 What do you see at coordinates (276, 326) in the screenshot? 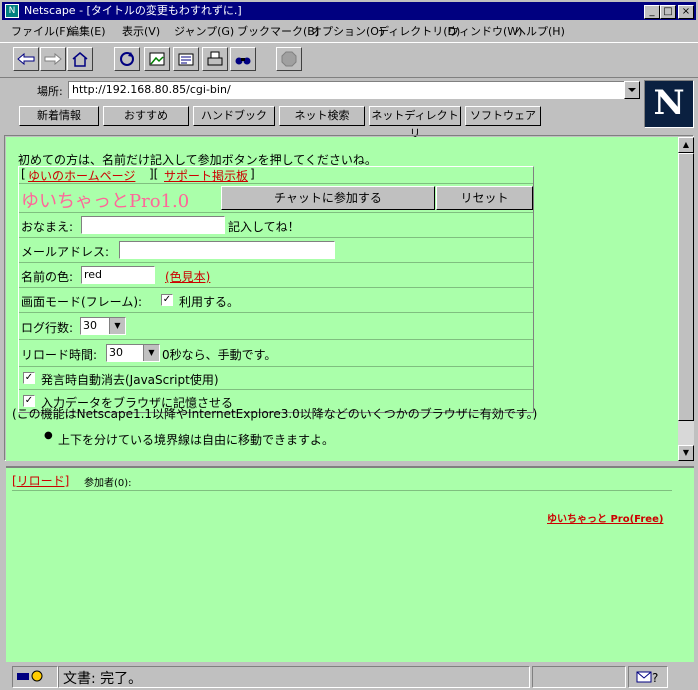
I see `log-lines-row: ログ行数: 30 ▼` at bounding box center [276, 326].